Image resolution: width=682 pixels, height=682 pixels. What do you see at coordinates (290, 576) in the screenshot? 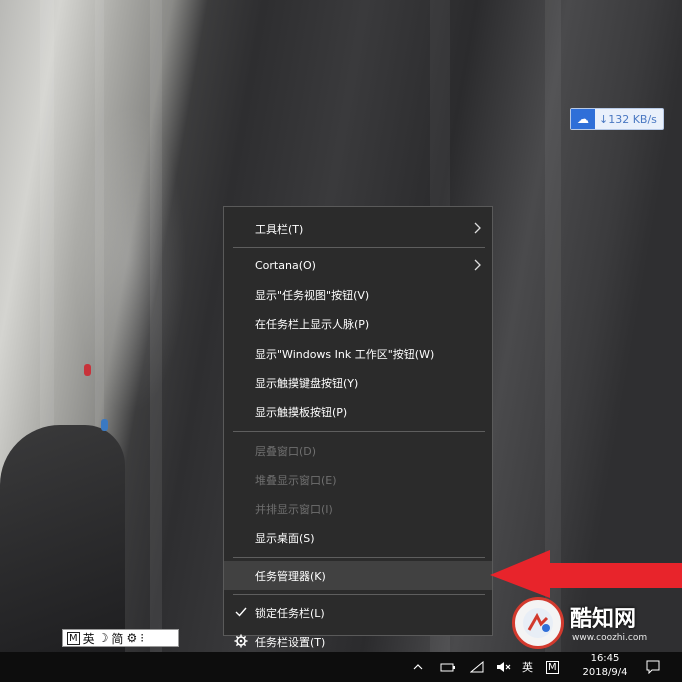
I see `menu-item-label: 任务管理器(K)` at bounding box center [290, 576].